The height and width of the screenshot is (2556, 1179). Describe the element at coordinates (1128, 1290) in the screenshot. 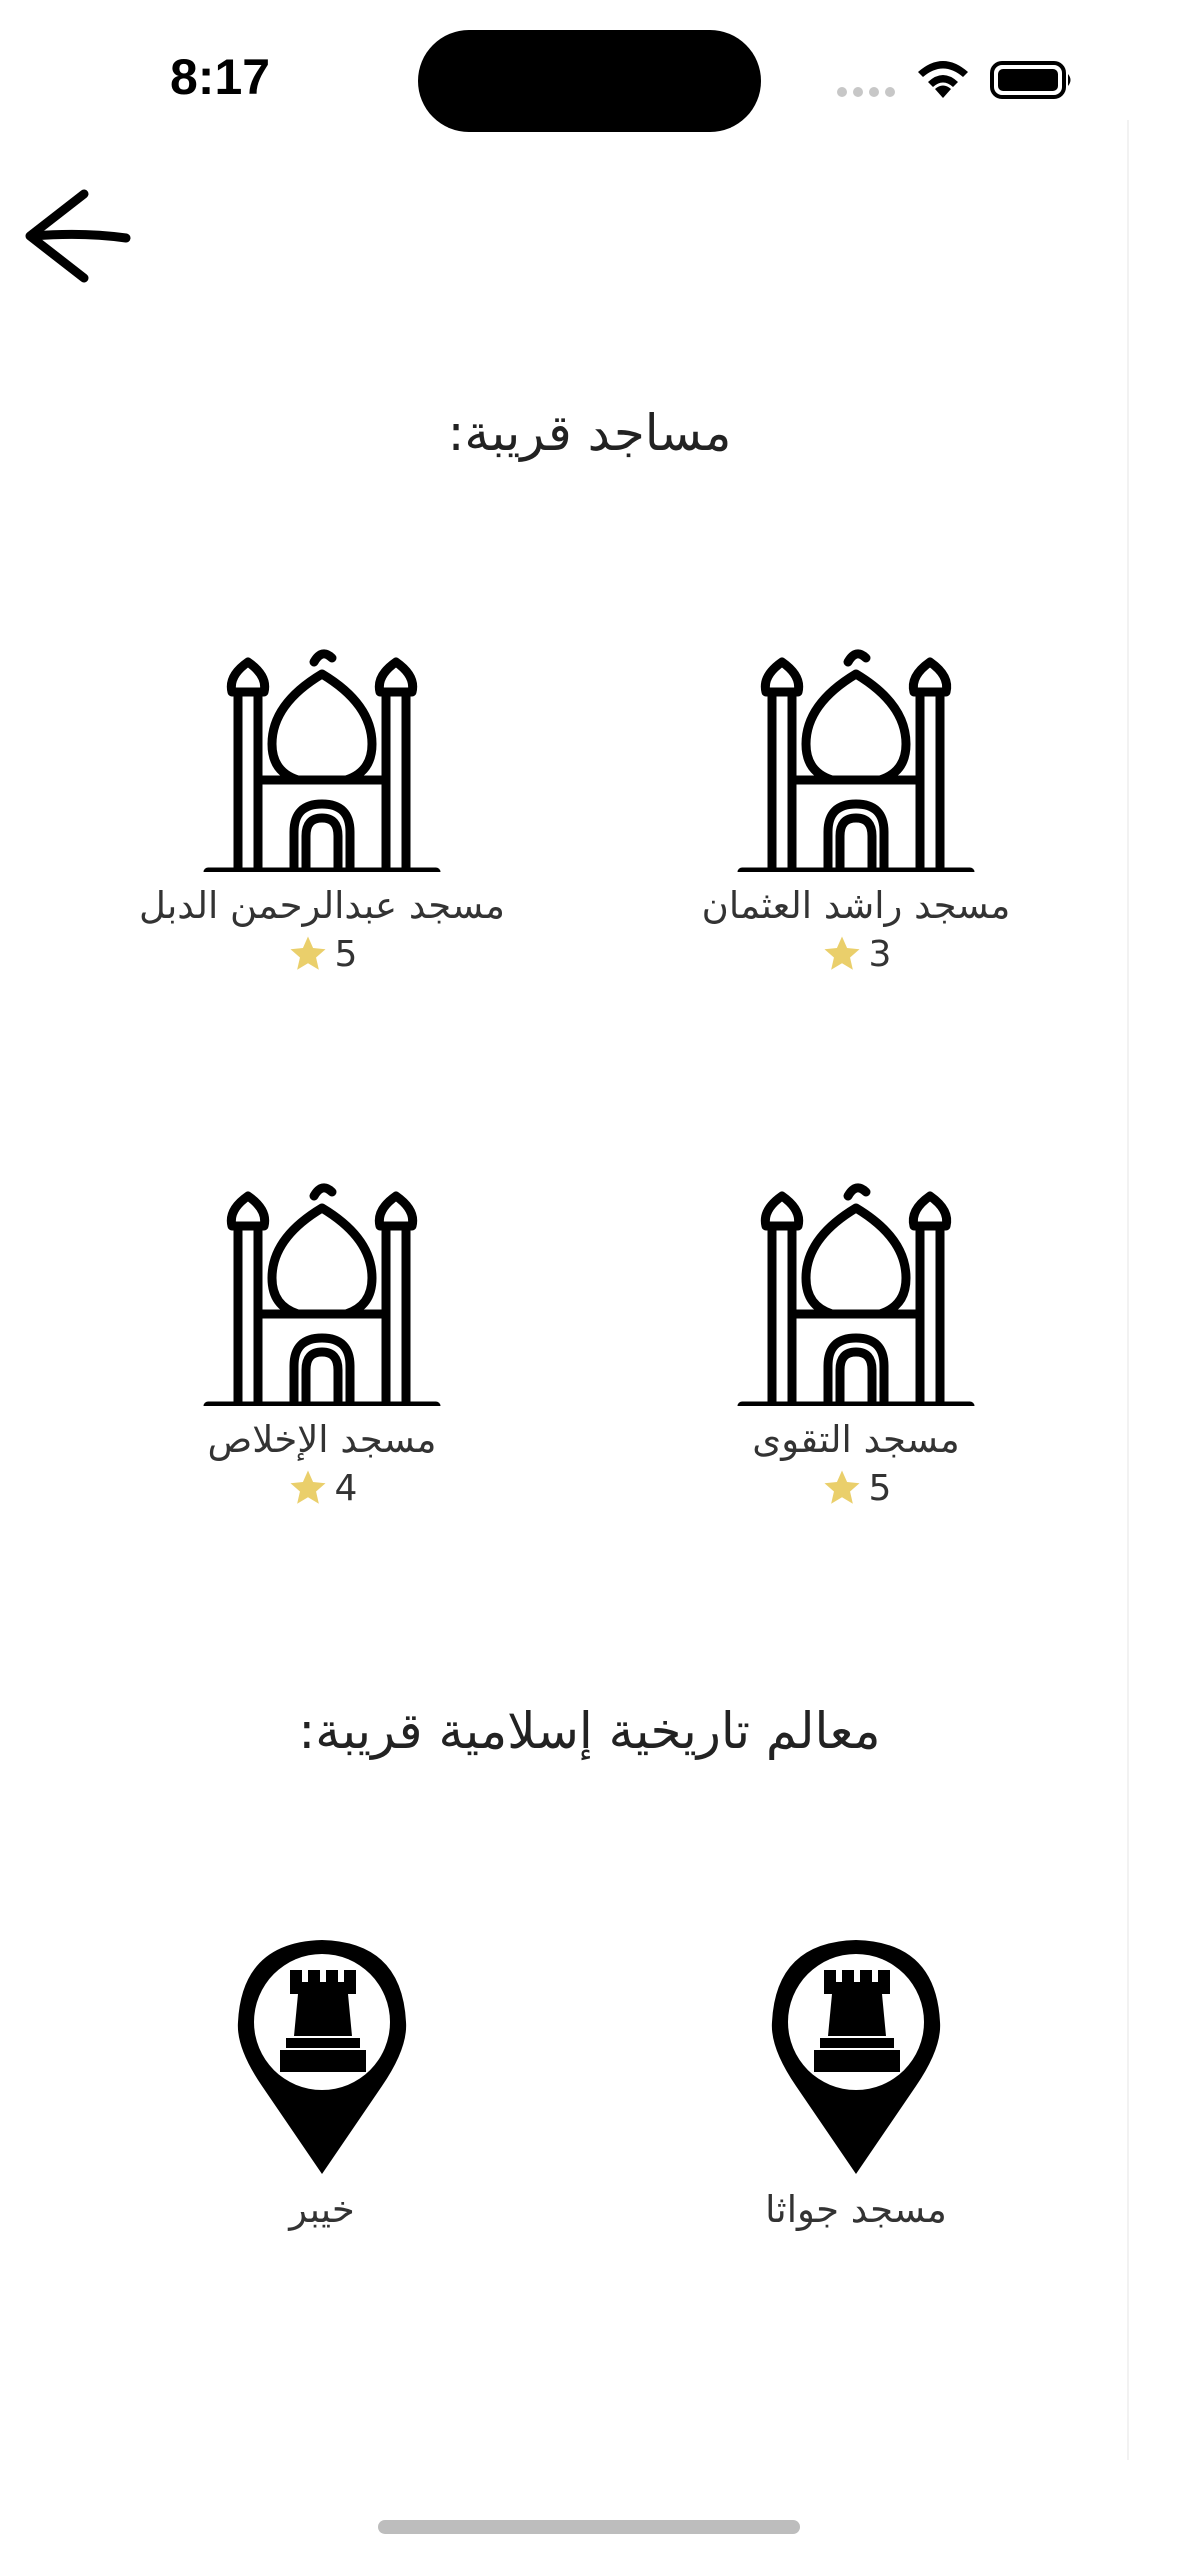

I see `edge-divider` at that location.